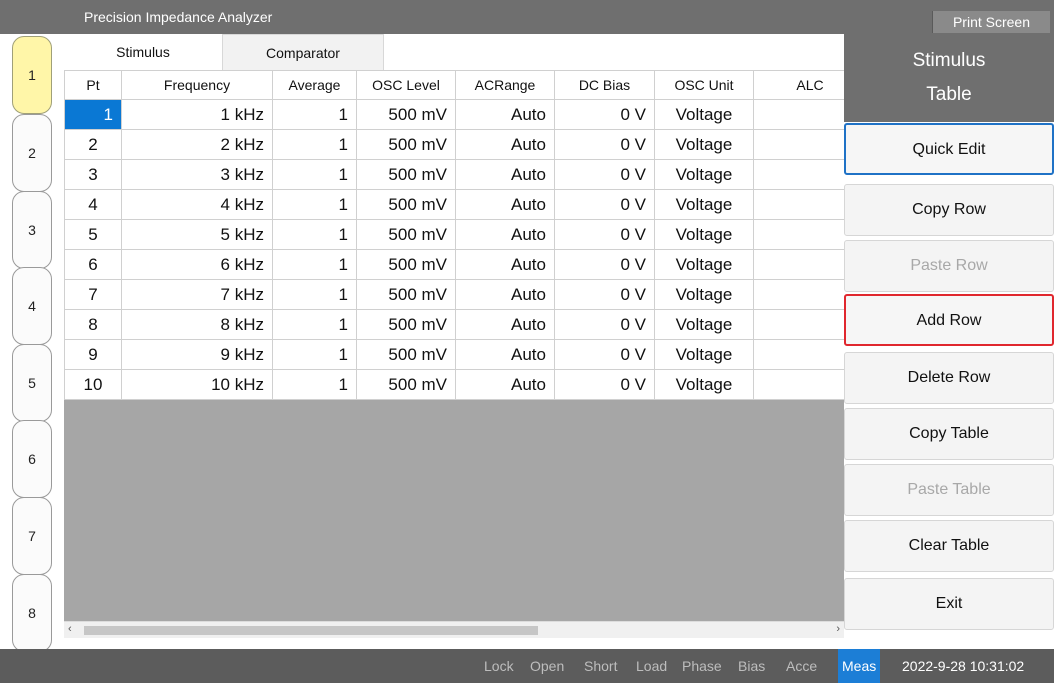  Describe the element at coordinates (454, 144) in the screenshot. I see `table-row: 2 2 kHz 1 500 mV Auto 0 V Voltage O` at that location.